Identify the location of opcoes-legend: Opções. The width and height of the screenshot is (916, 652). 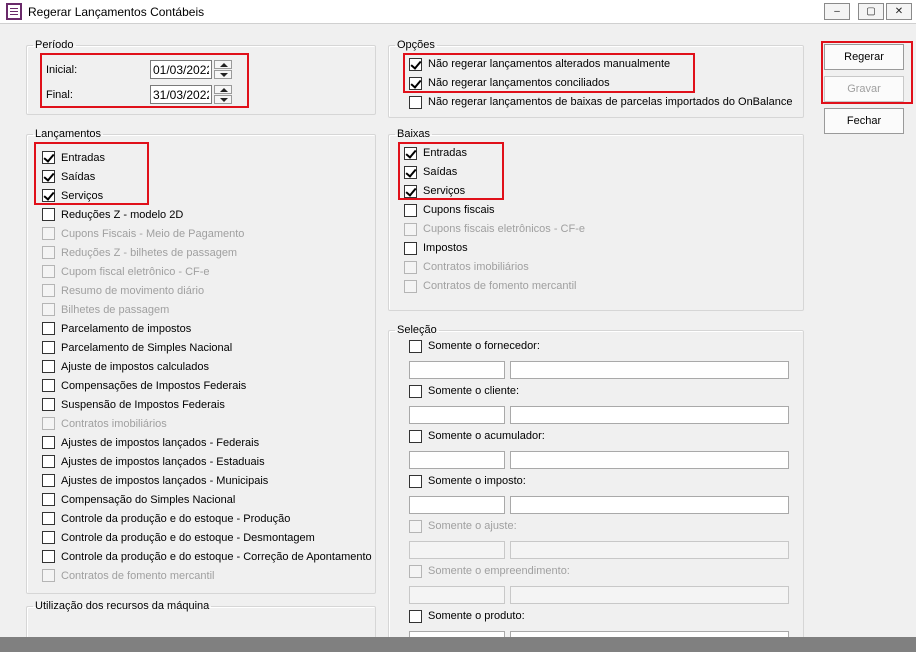
(416, 45).